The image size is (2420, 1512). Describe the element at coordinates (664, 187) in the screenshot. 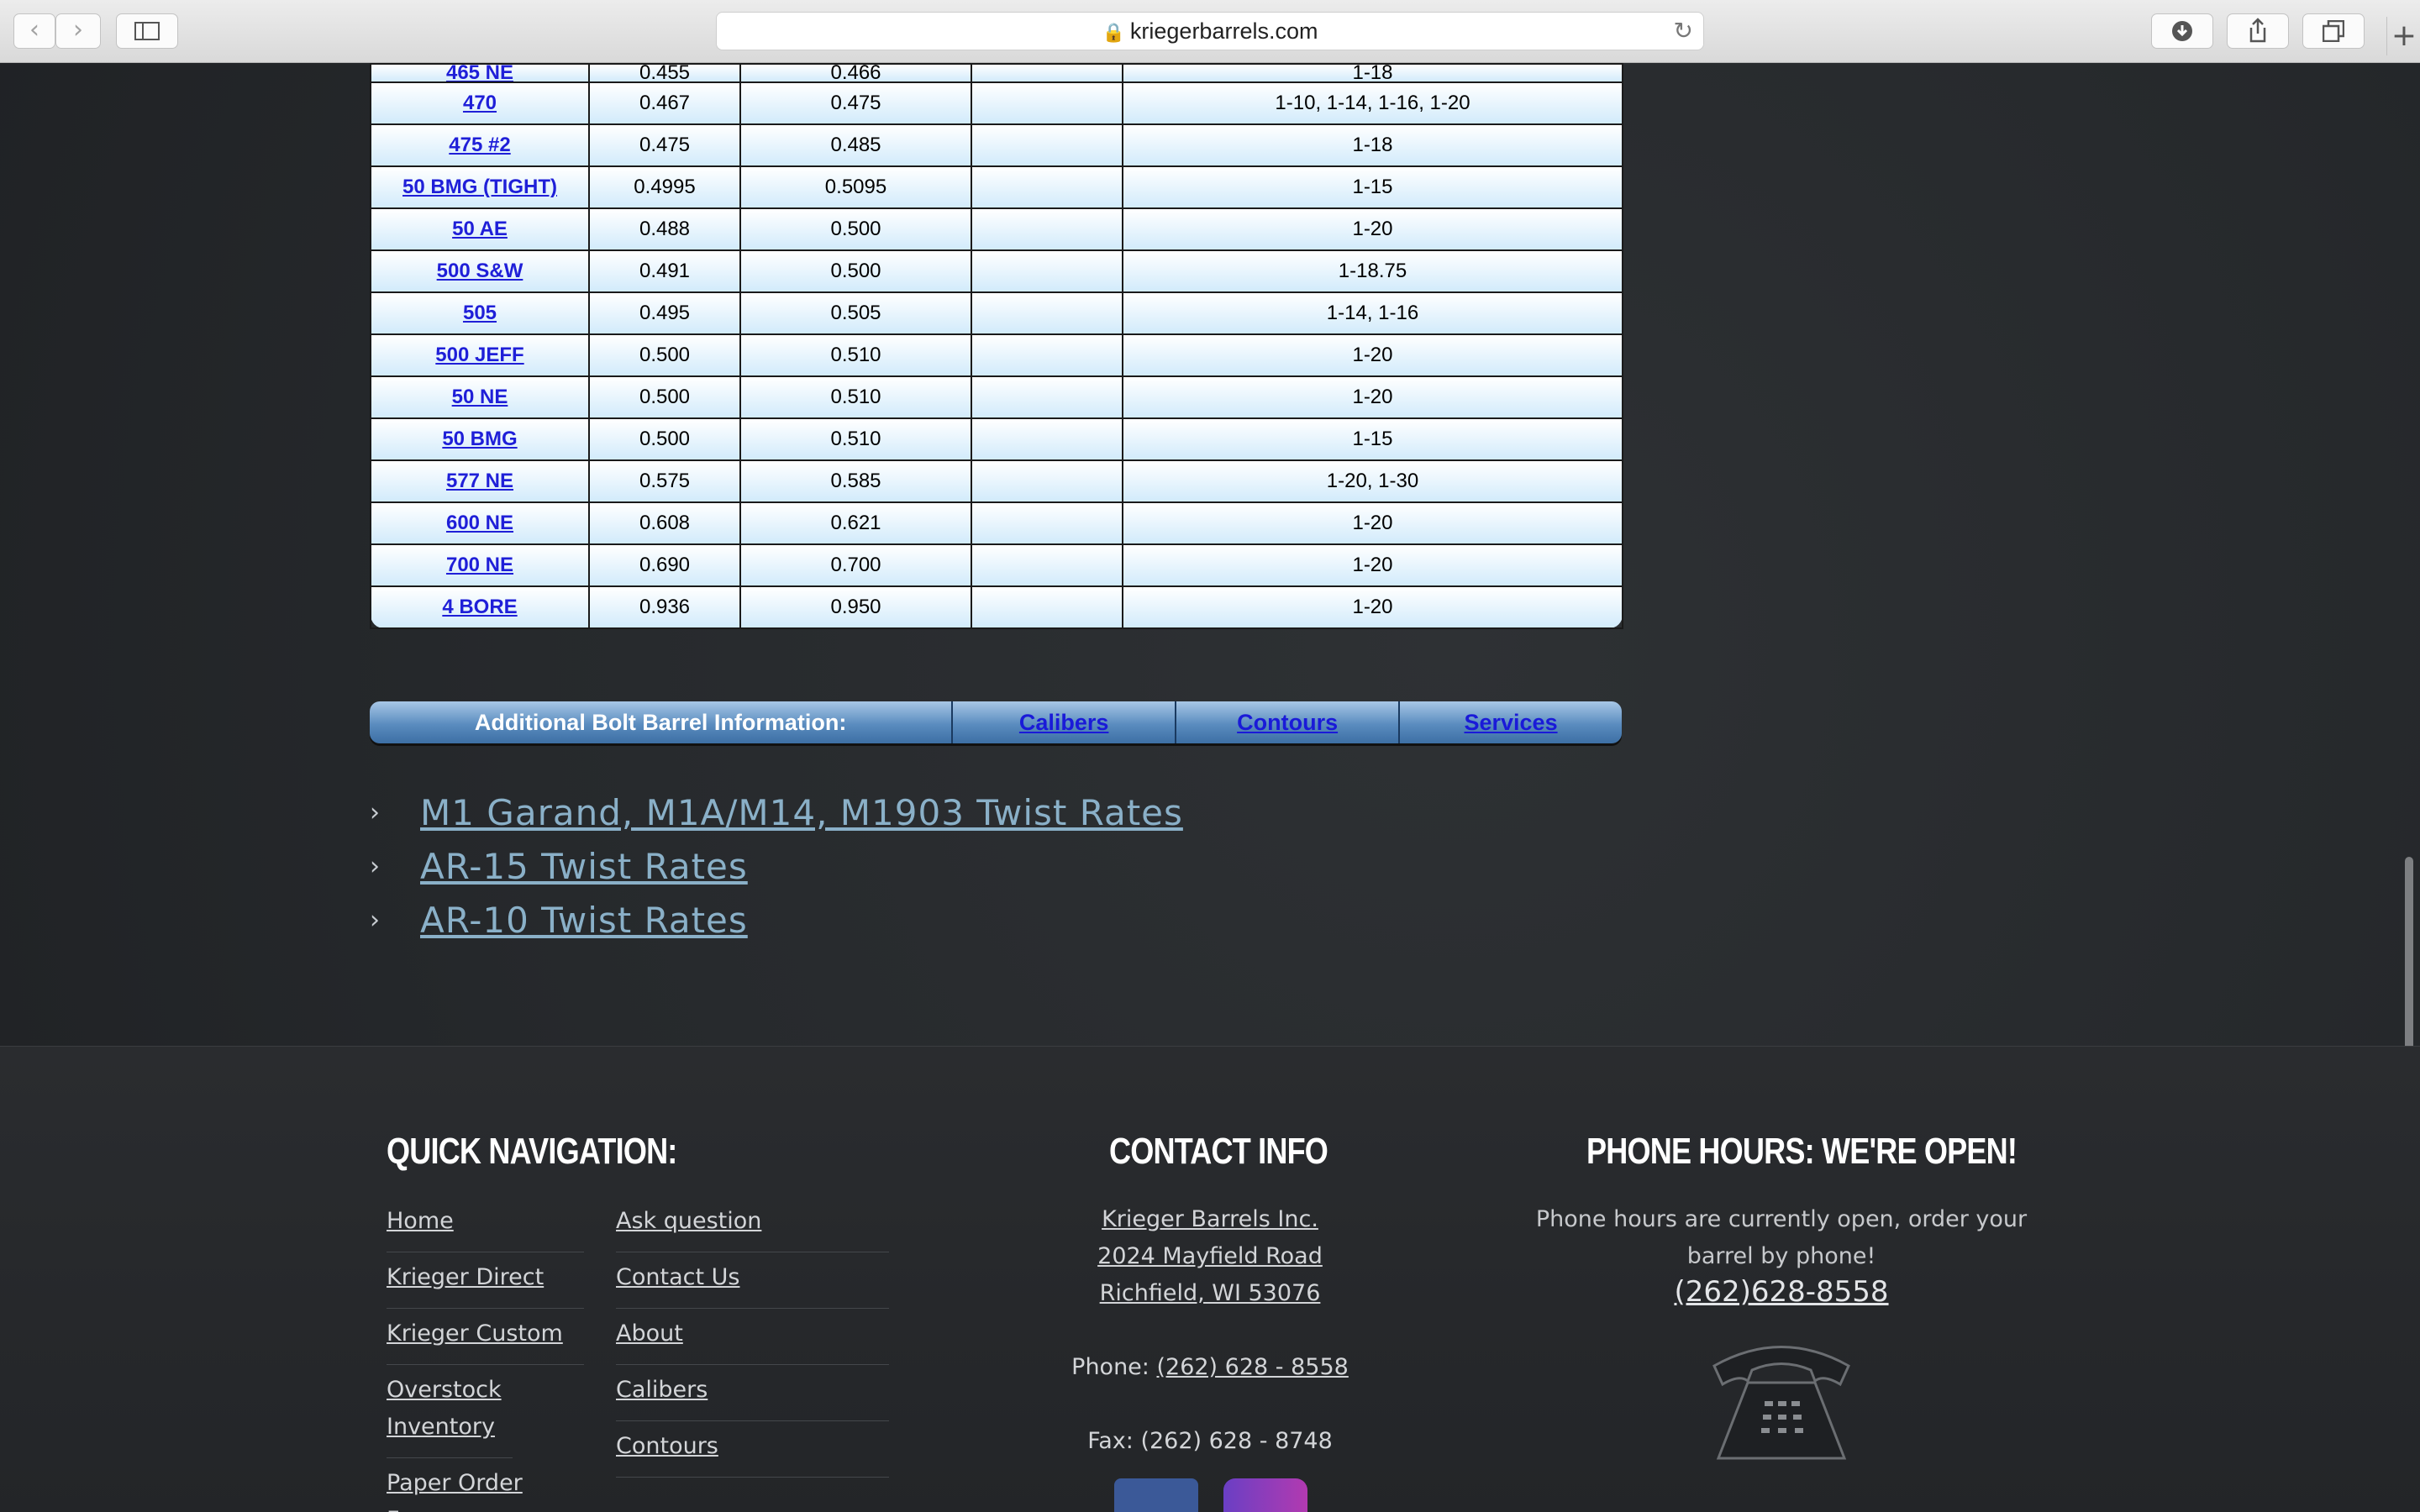

I see `land-cell: 0.4995` at that location.